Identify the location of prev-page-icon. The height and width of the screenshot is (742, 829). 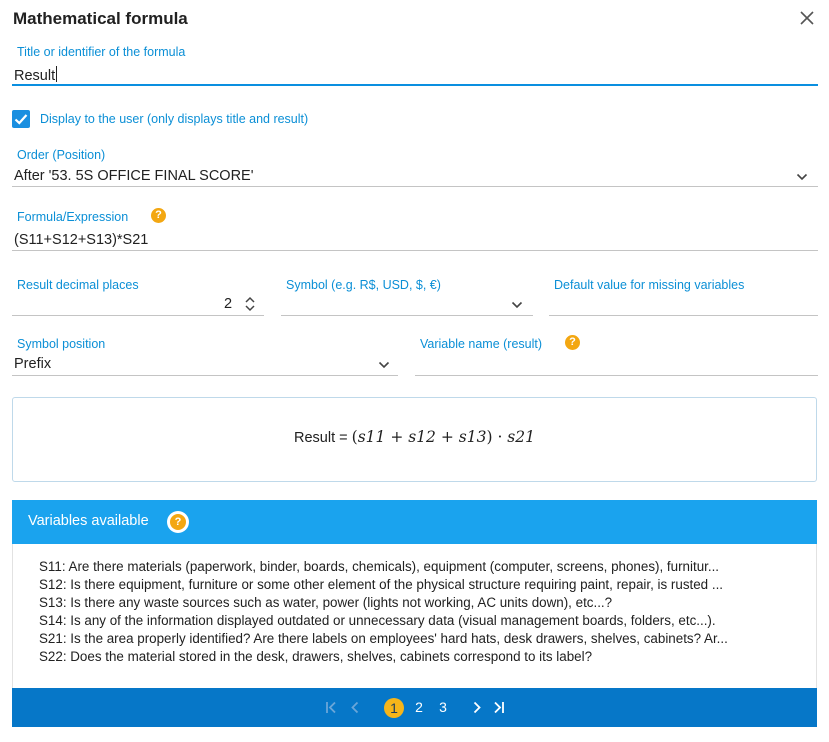
(355, 707).